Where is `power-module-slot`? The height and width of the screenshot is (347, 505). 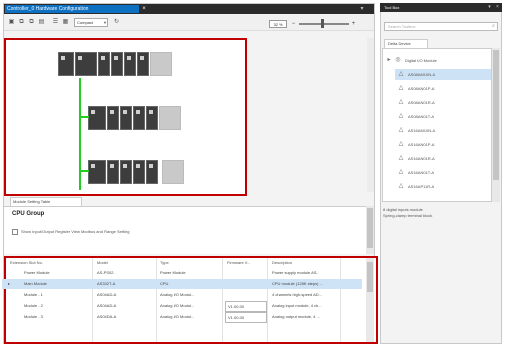
power-module-slot is located at coordinates (66, 64).